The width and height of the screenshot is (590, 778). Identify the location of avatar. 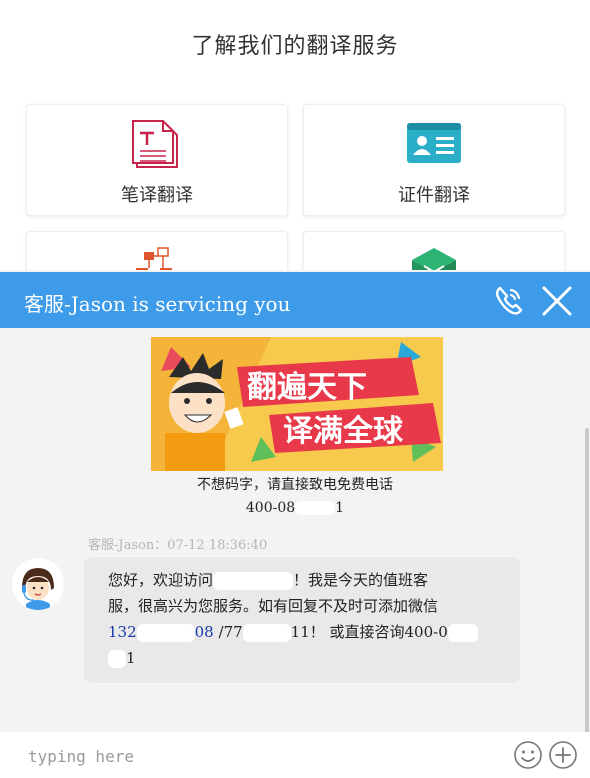
(38, 584).